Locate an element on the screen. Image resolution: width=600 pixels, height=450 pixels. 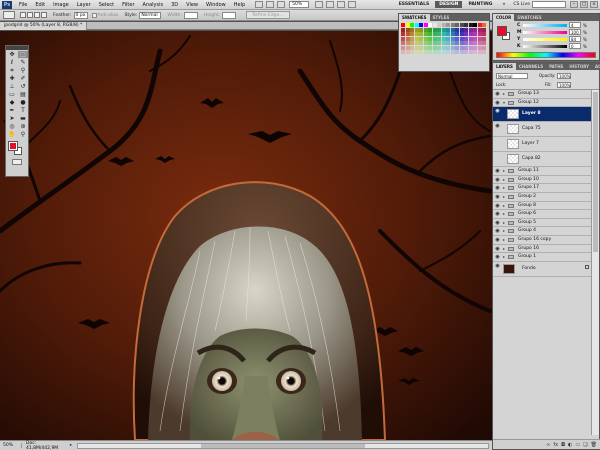
tool-preset-picker is located at coordinates (9, 15).